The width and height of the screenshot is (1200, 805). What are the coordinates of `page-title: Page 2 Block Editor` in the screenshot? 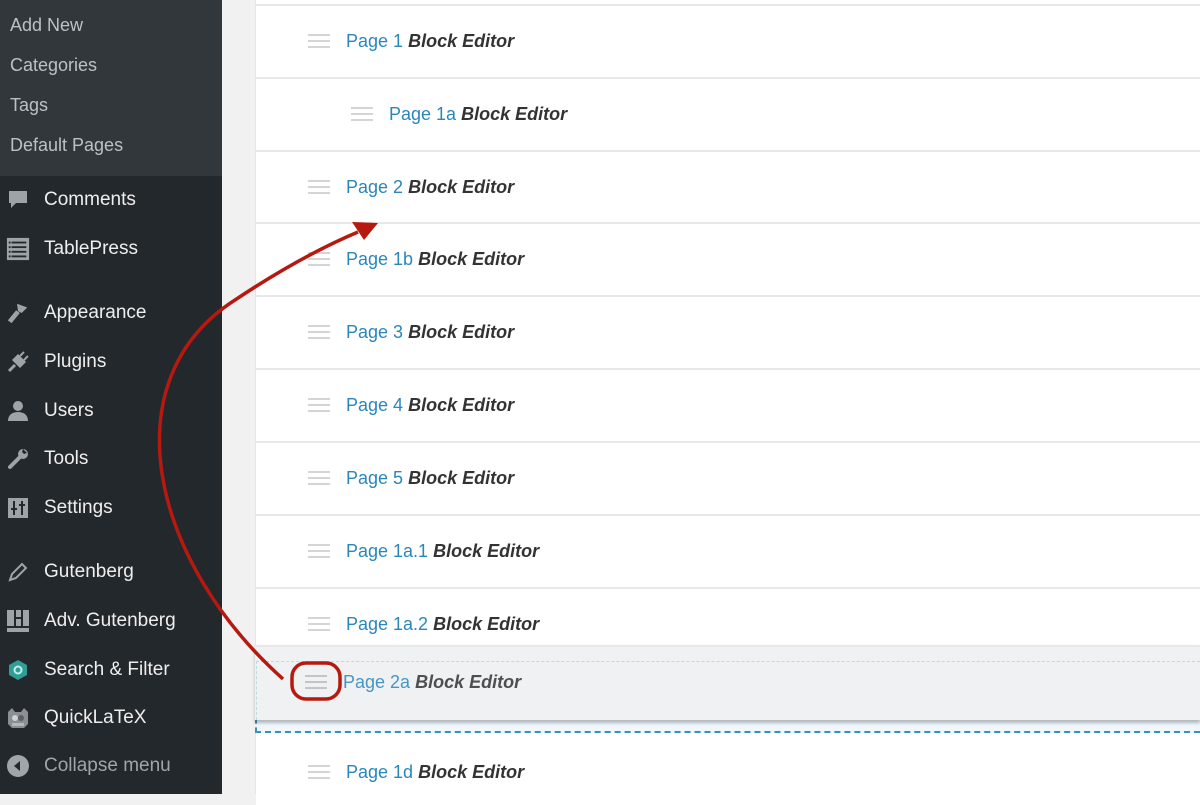 It's located at (430, 187).